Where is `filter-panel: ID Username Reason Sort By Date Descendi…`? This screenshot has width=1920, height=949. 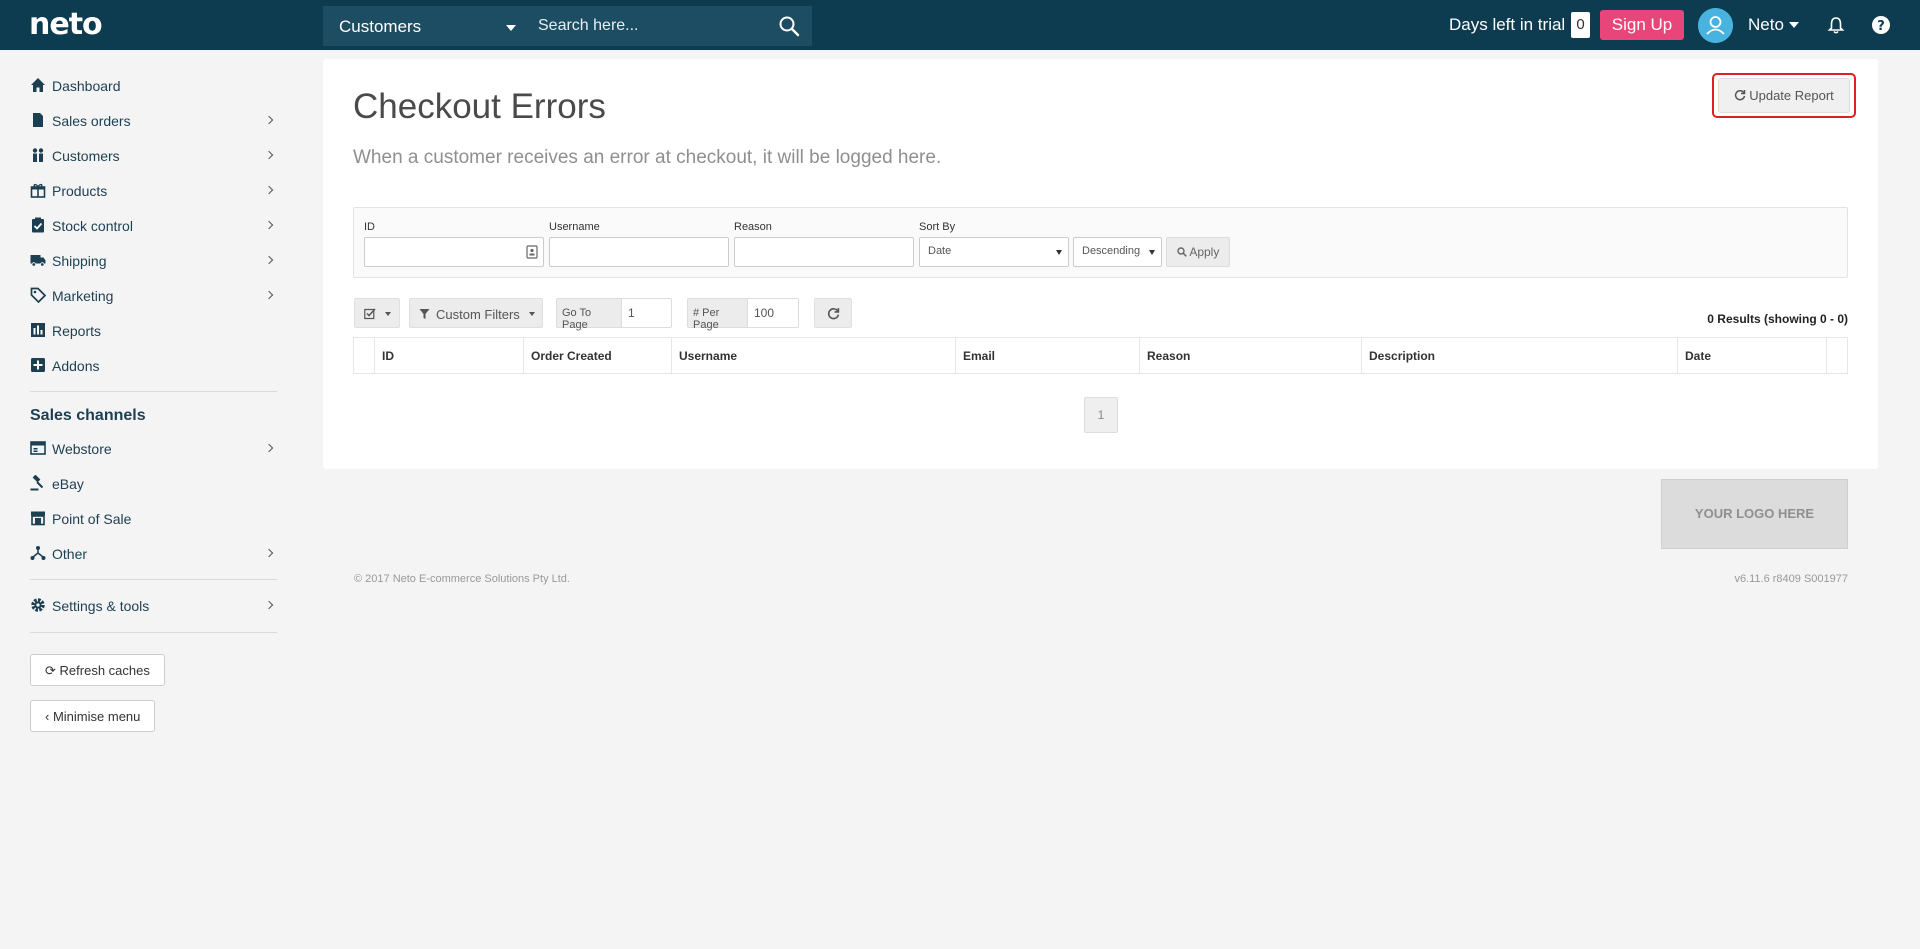
filter-panel: ID Username Reason Sort By Date Descendi… is located at coordinates (1100, 242).